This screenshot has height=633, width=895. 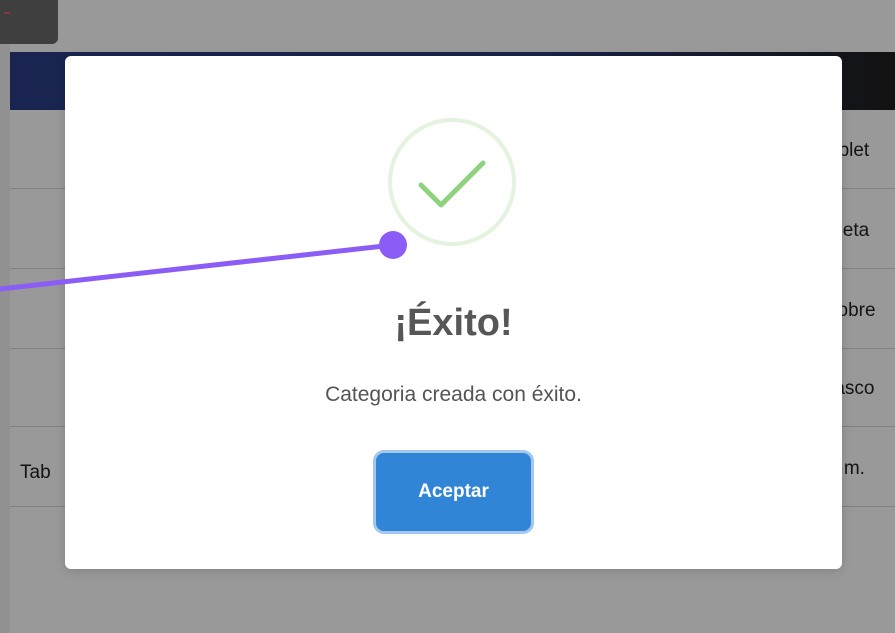 I want to click on dialog-message: Categoria creada con éxito., so click(x=453, y=394).